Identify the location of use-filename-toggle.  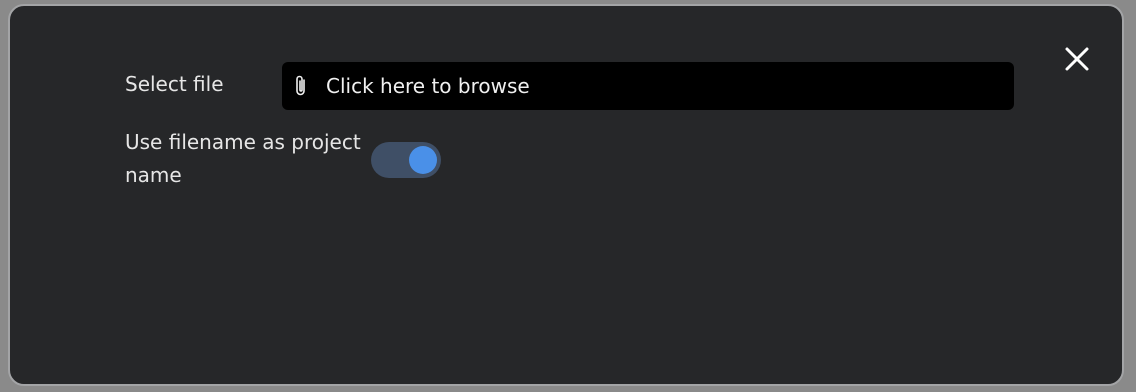
(406, 160).